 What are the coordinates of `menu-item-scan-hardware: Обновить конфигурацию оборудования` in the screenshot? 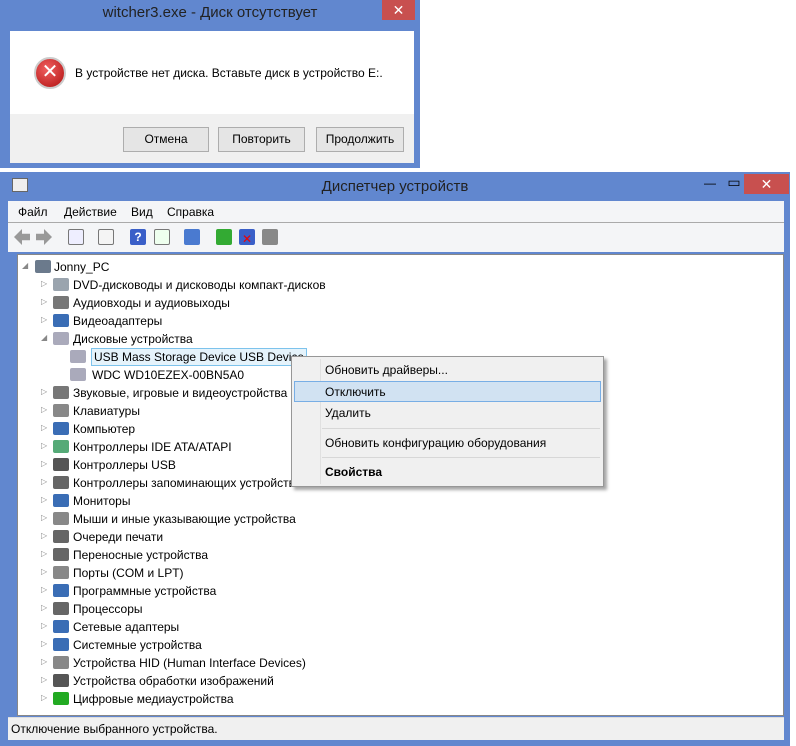 It's located at (435, 443).